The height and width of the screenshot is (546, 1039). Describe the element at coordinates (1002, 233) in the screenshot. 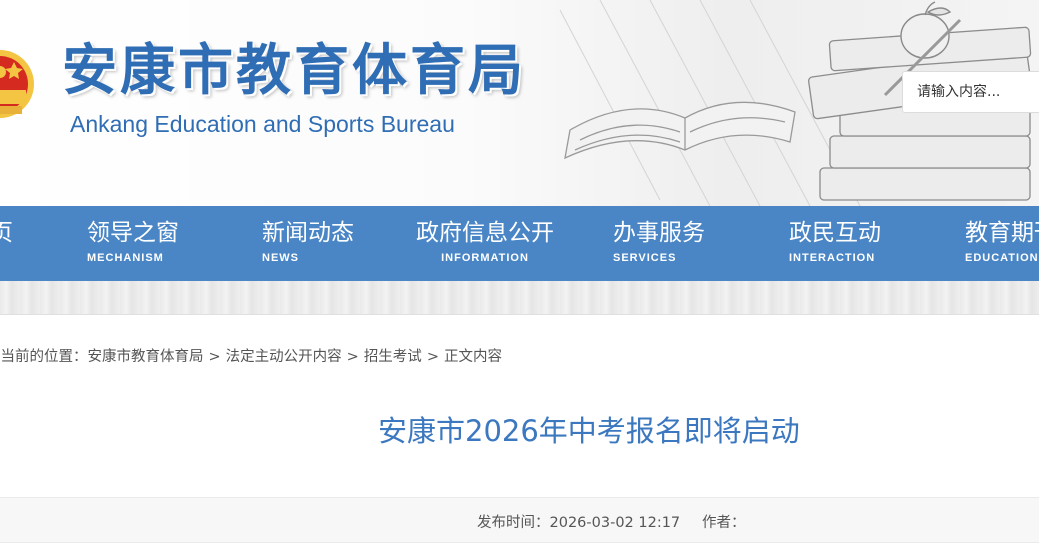

I see `nav-item-label: 教育期刊` at that location.